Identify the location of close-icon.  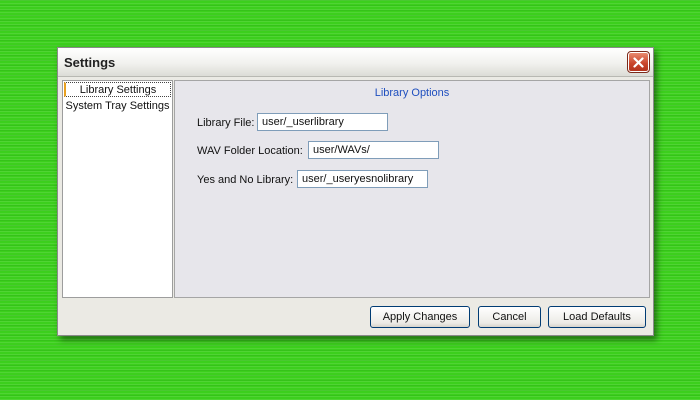
(638, 62).